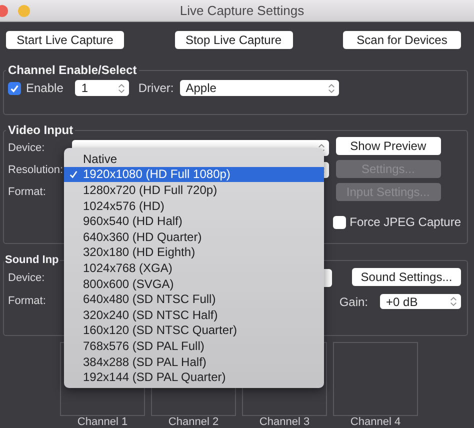 The image size is (474, 428). Describe the element at coordinates (242, 10) in the screenshot. I see `window-title: Live Capture Settings` at that location.